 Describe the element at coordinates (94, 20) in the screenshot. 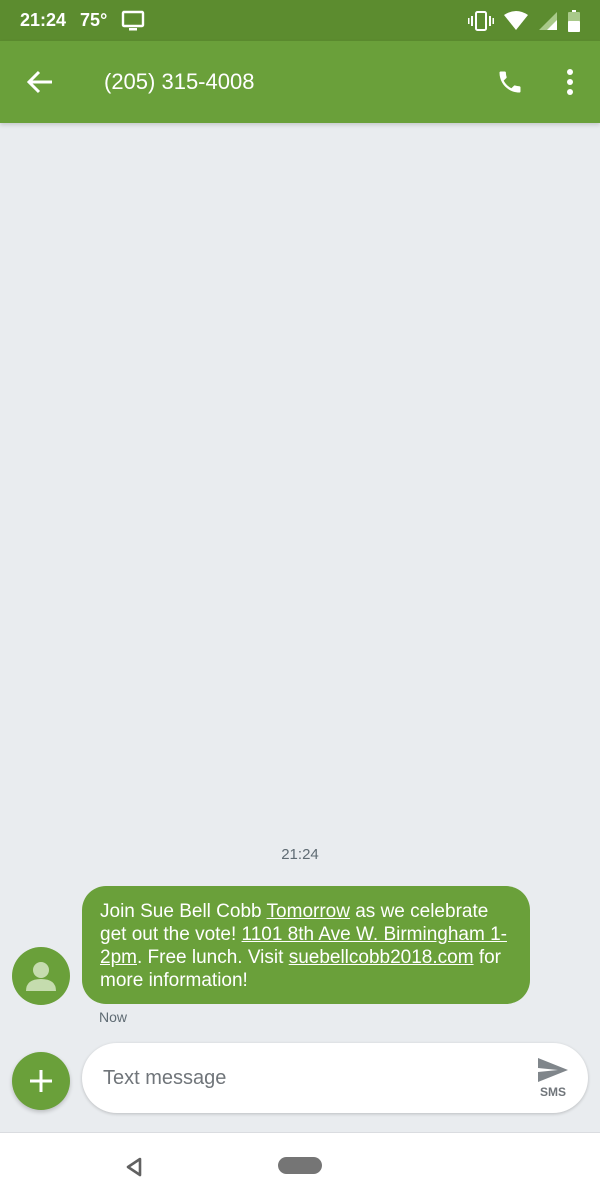

I see `status-temperature: 75°` at that location.